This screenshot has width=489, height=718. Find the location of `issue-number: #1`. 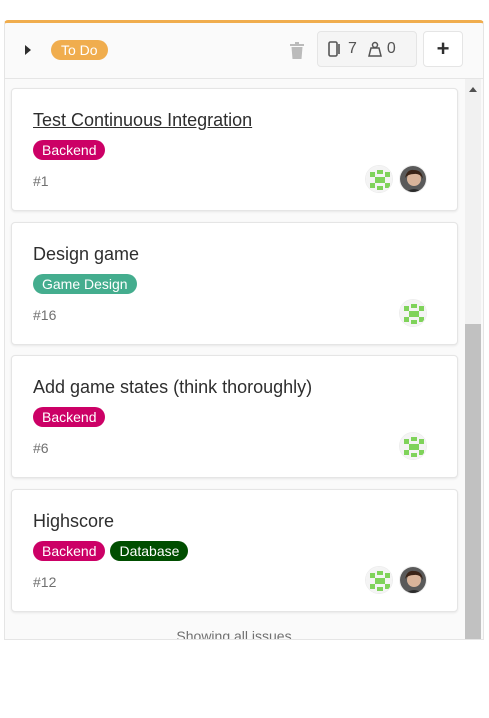

issue-number: #1 is located at coordinates (41, 181).